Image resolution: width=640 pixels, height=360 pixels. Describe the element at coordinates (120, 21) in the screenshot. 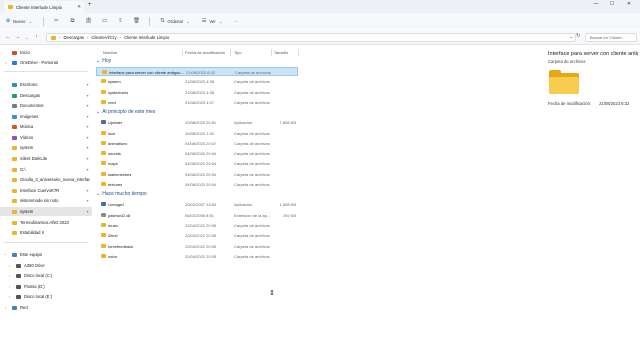

I see `share-icon: ⇪` at that location.